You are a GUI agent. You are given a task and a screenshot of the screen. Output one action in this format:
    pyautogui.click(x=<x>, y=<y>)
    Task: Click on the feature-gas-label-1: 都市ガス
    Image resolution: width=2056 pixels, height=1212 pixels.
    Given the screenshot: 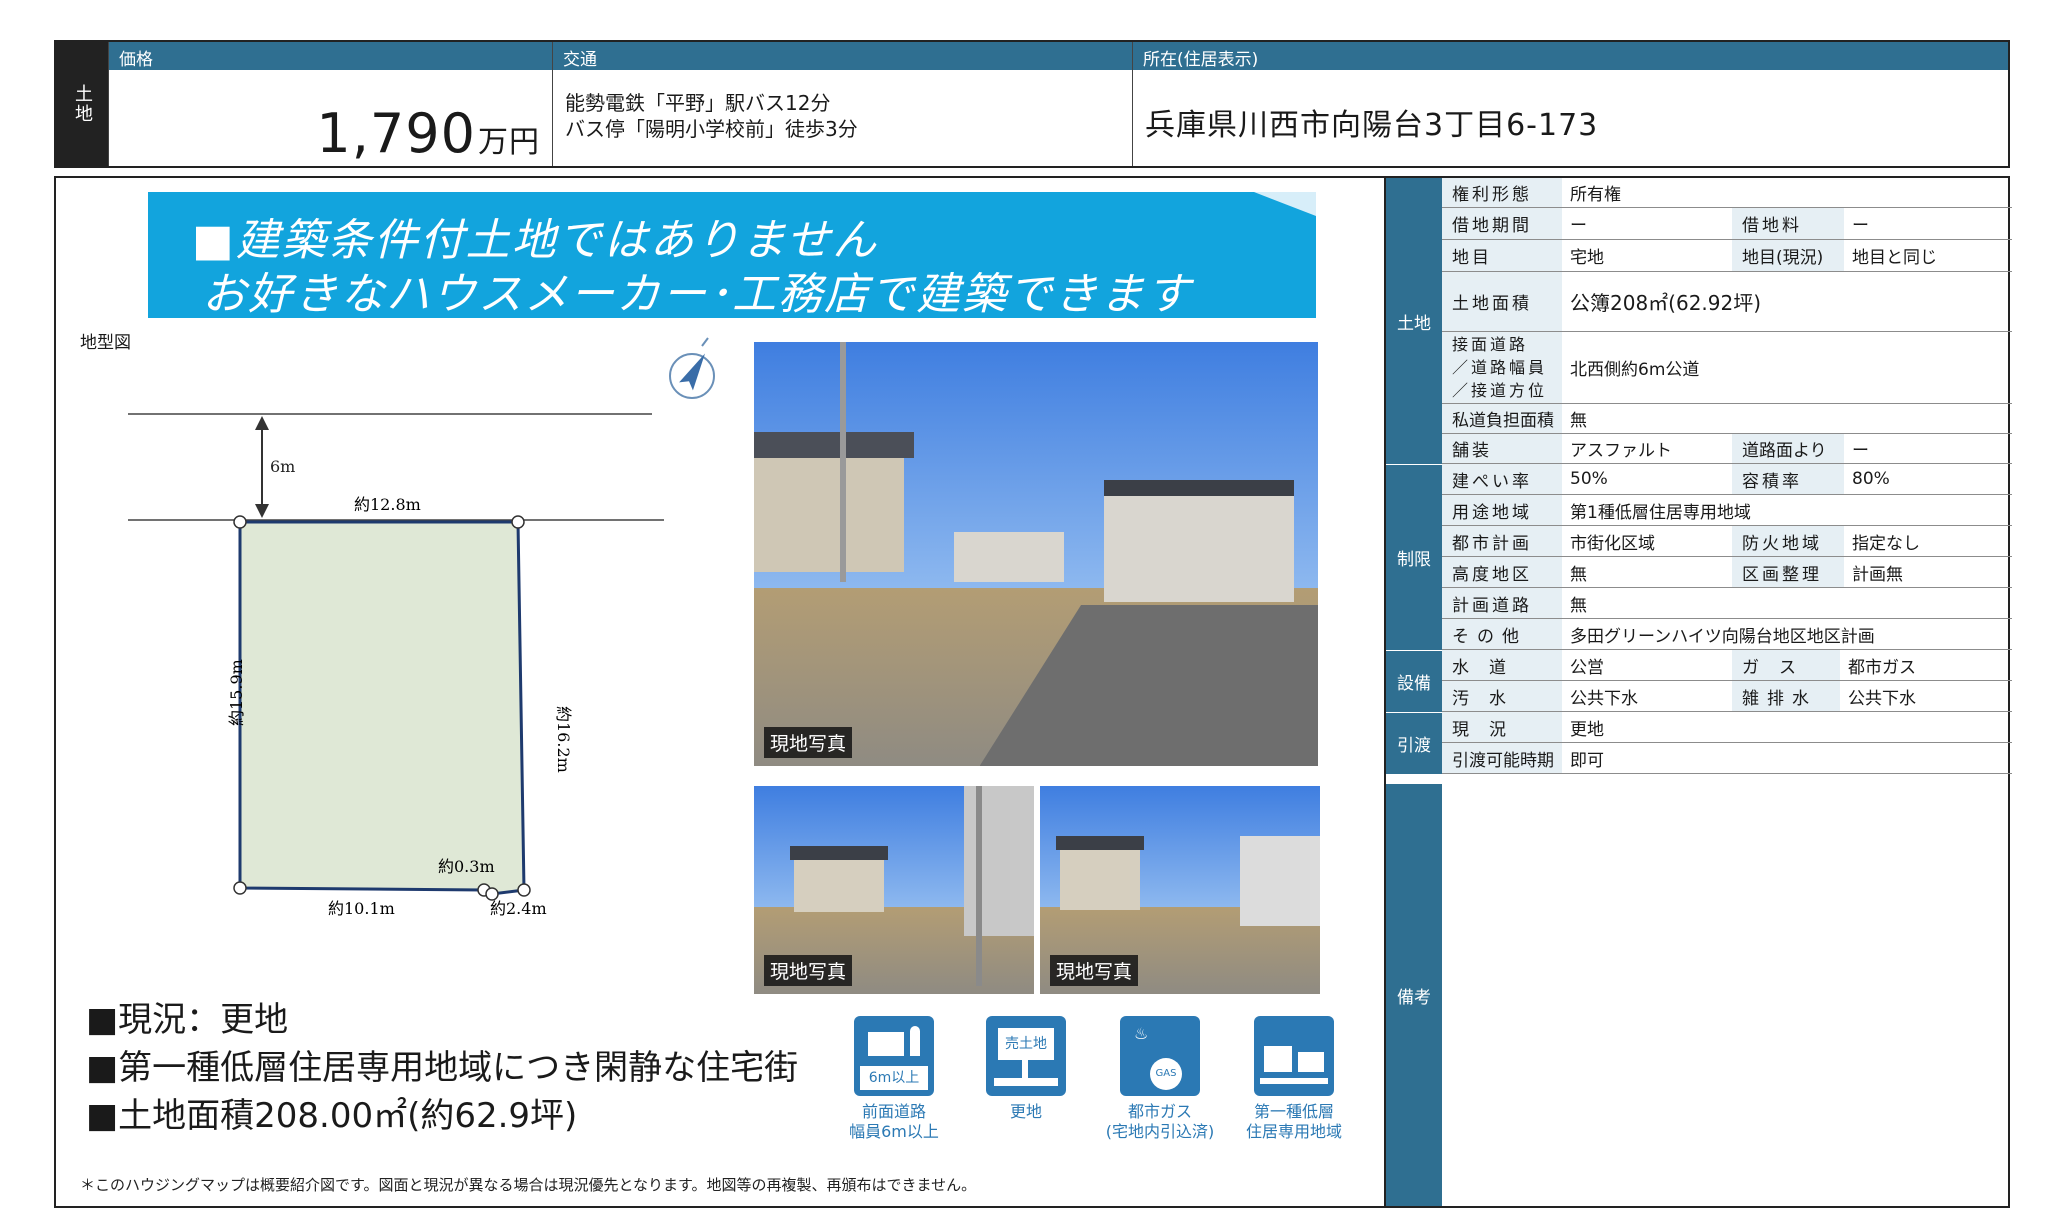 What is the action you would take?
    pyautogui.click(x=1159, y=1111)
    